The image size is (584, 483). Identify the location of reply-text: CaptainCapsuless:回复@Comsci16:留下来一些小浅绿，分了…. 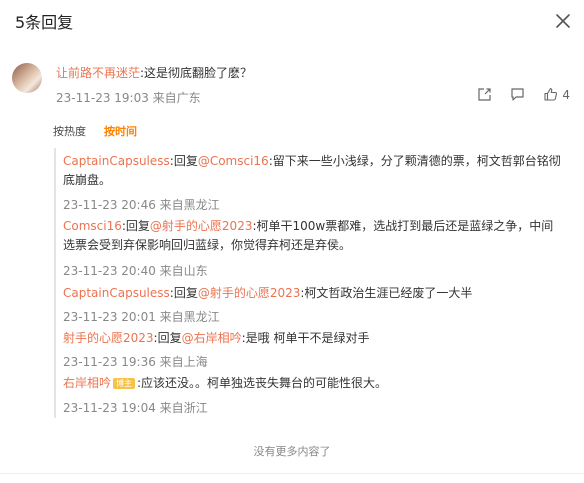
(313, 171).